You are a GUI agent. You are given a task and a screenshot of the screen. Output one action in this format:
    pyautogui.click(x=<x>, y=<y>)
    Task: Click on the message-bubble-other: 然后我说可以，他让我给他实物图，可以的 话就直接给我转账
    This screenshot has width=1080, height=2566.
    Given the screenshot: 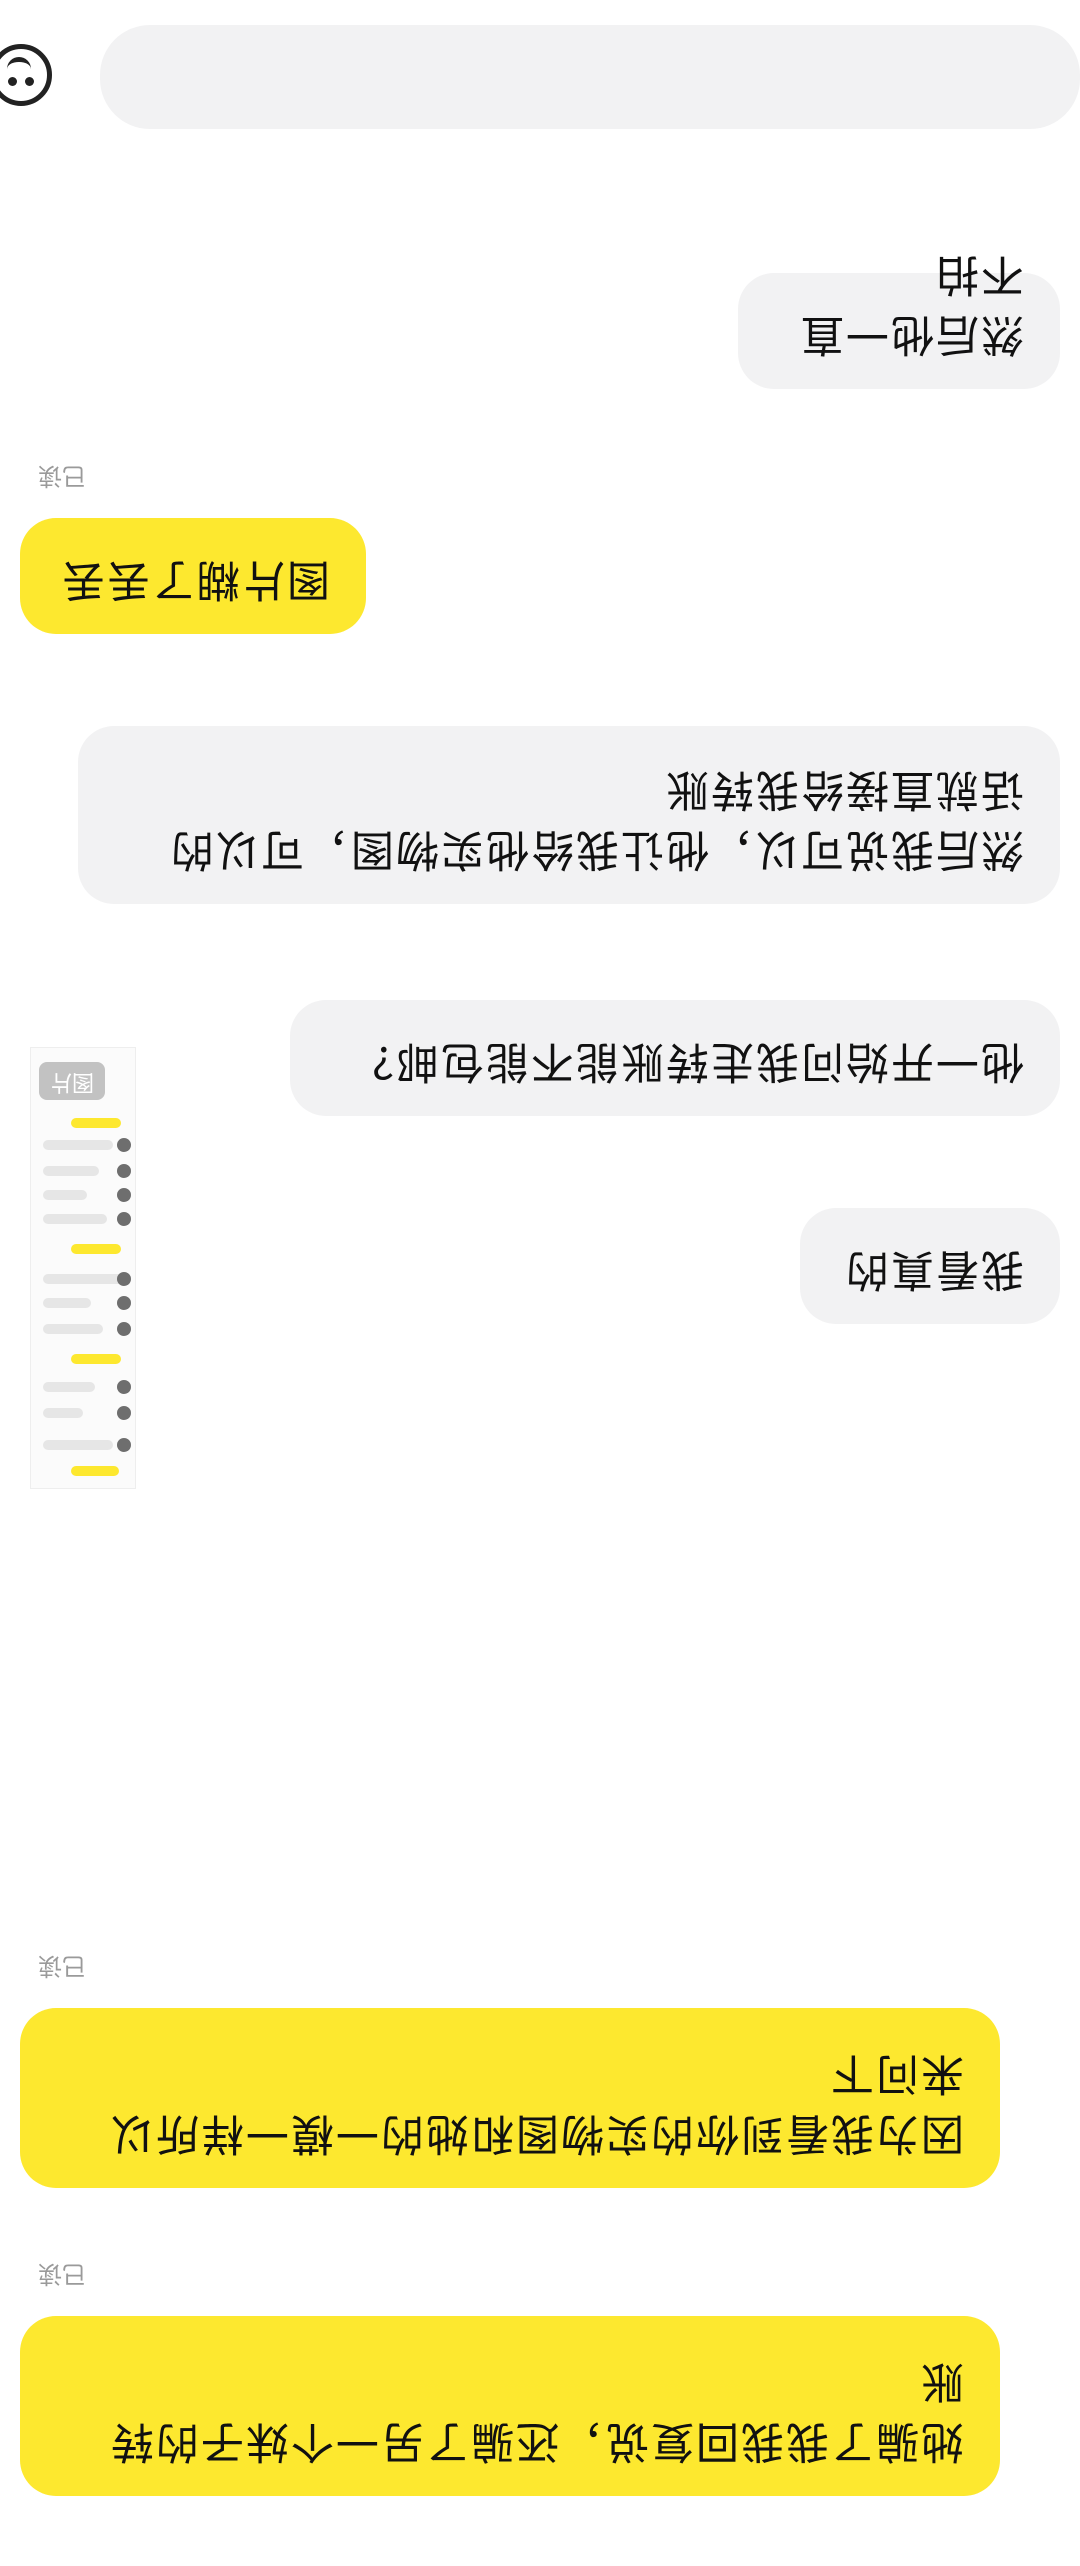 What is the action you would take?
    pyautogui.click(x=569, y=815)
    